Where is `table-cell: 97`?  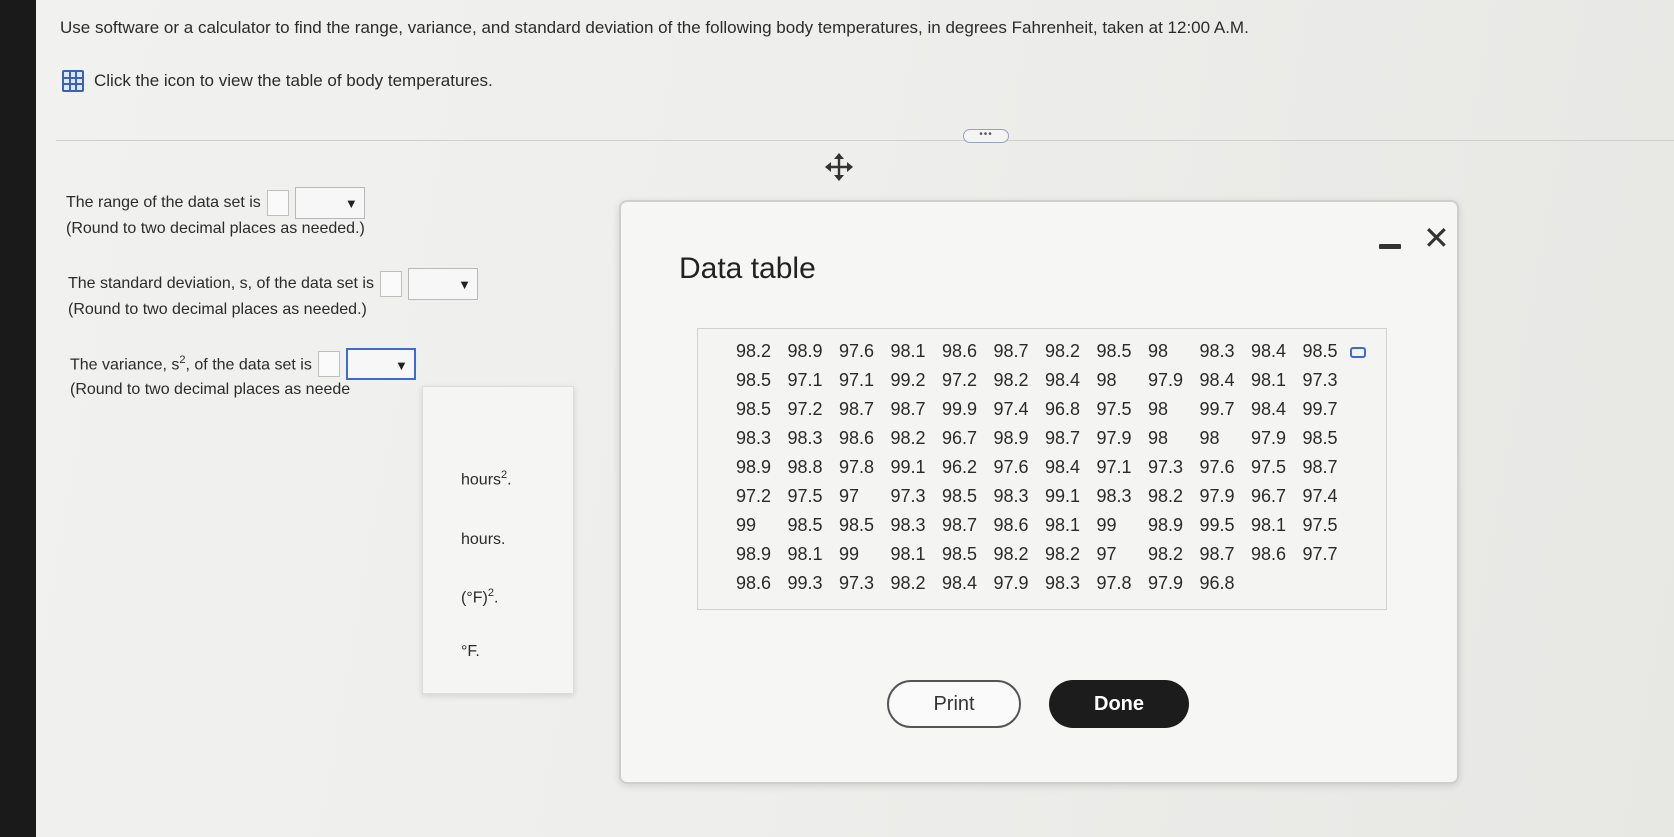 table-cell: 97 is located at coordinates (849, 496).